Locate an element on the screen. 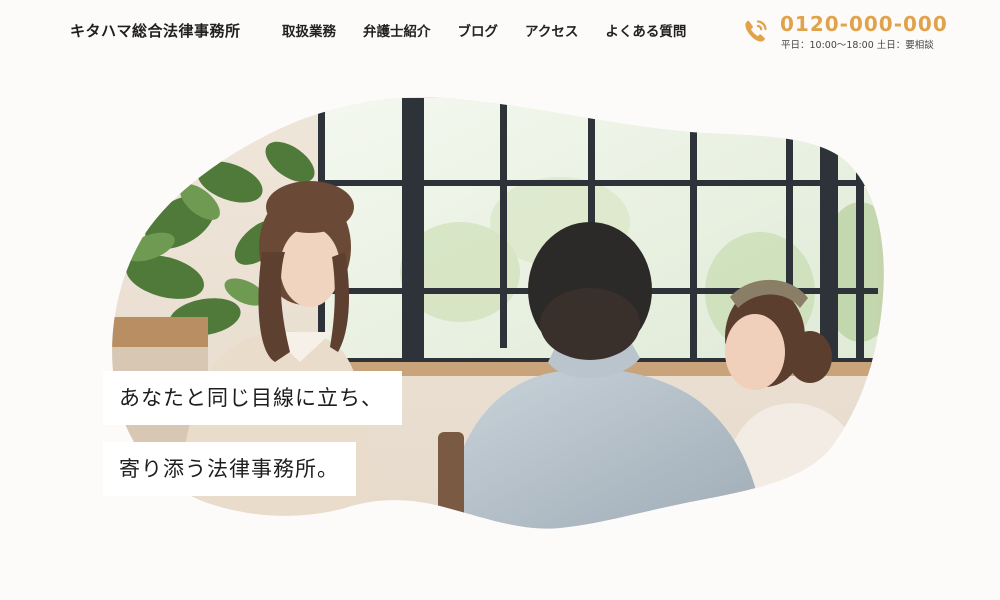  nav-item-access: アクセス is located at coordinates (551, 30).